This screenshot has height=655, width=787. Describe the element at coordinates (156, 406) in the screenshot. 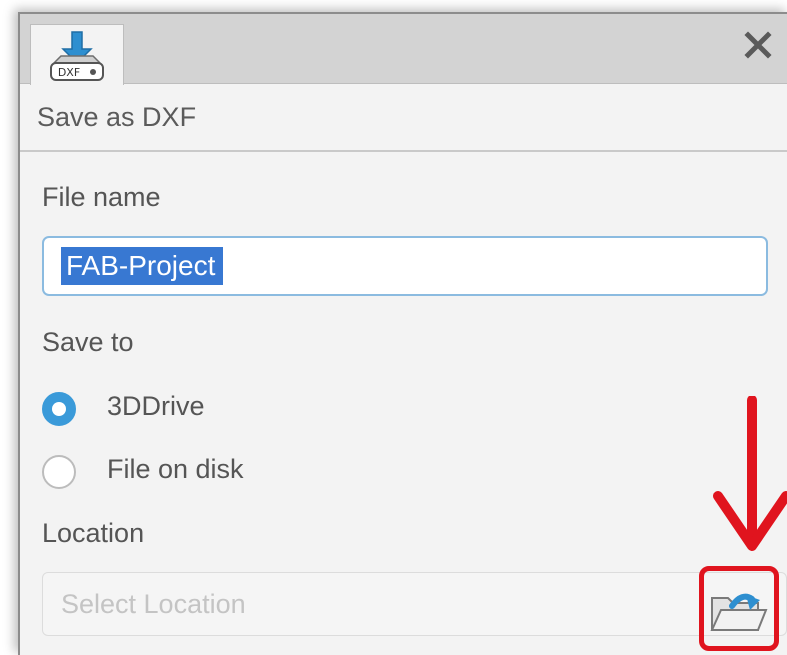

I see `radio-3ddrive-label: 3DDrive` at that location.